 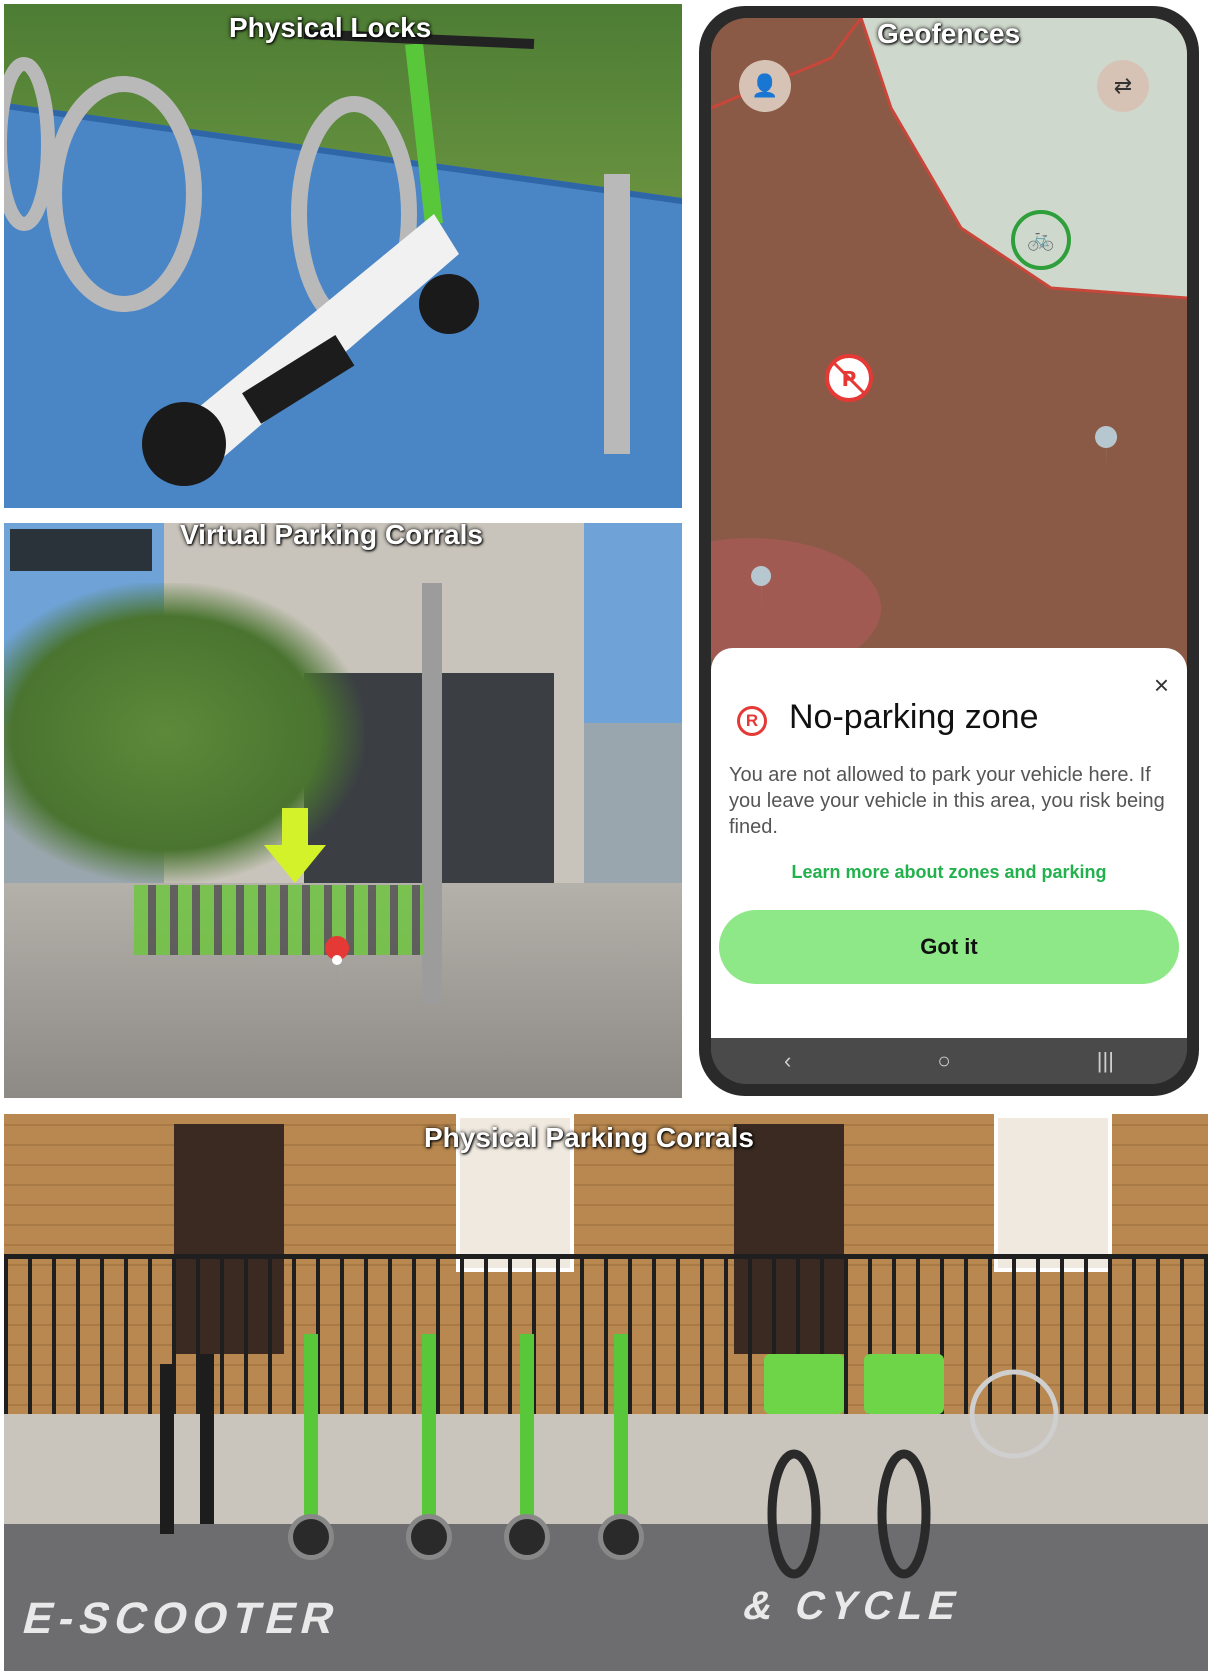 I want to click on restricted-zone, so click(x=796, y=598).